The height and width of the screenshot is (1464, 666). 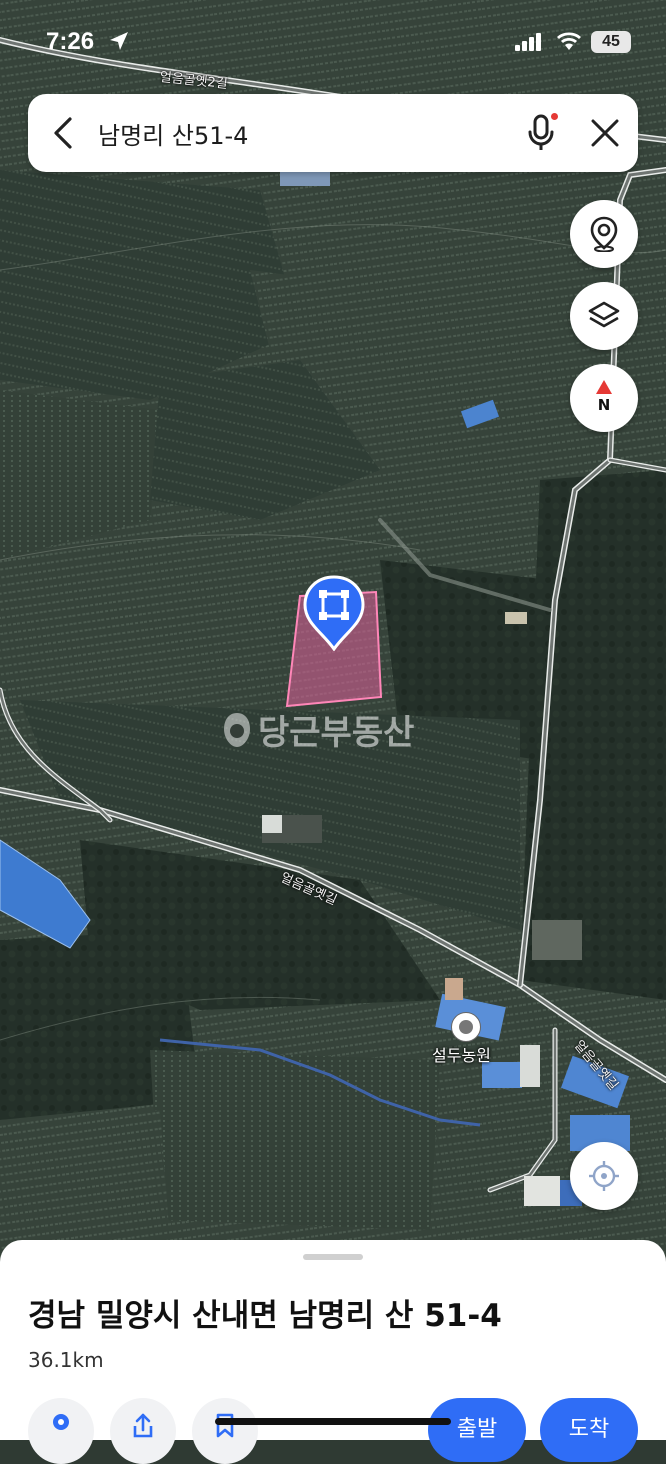 I want to click on voice-search-button, so click(x=541, y=133).